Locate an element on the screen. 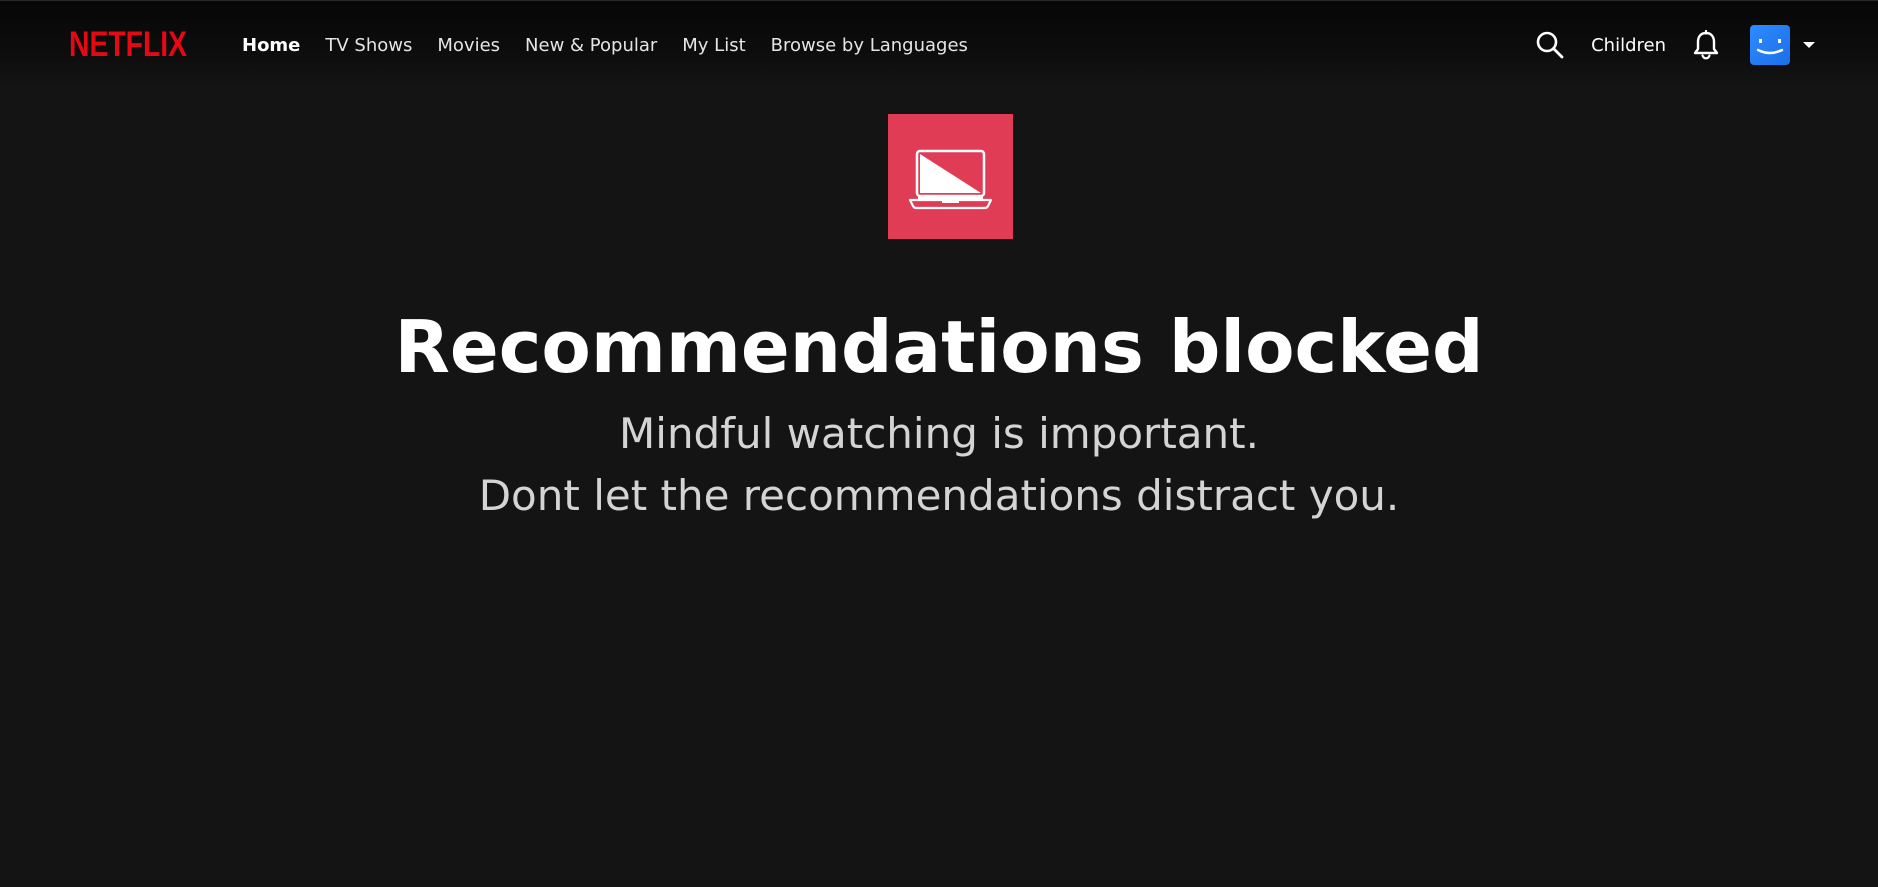 Image resolution: width=1878 pixels, height=887 pixels. subtitle-line-1: Mindful watching is important. is located at coordinates (939, 433).